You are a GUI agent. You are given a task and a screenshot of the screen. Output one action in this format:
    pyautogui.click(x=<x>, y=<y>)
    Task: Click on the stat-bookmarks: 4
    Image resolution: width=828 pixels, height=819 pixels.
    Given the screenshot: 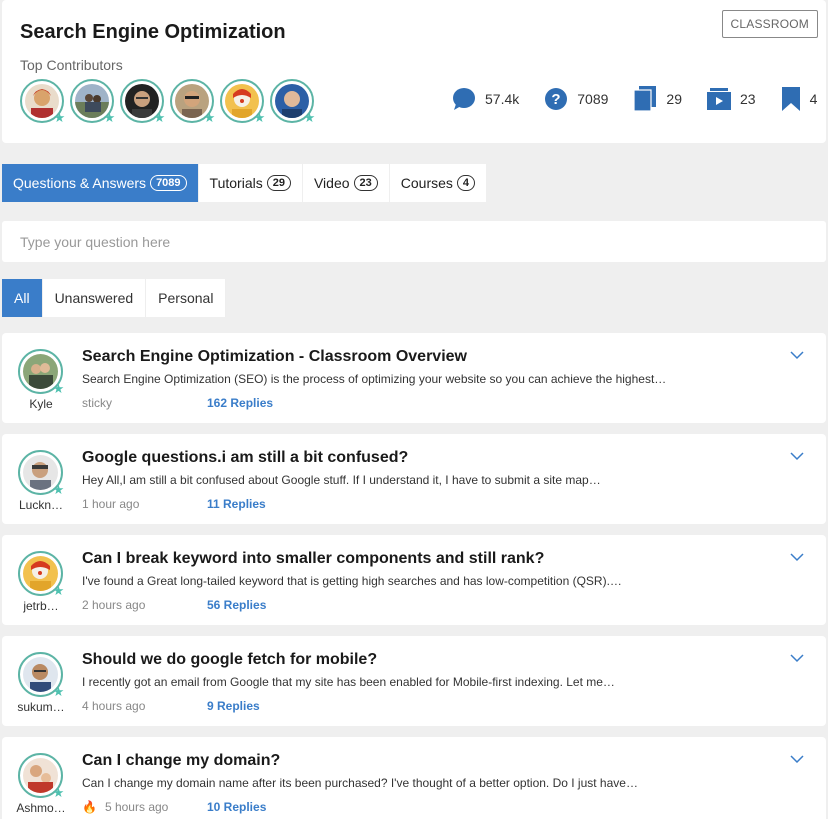 What is the action you would take?
    pyautogui.click(x=799, y=99)
    